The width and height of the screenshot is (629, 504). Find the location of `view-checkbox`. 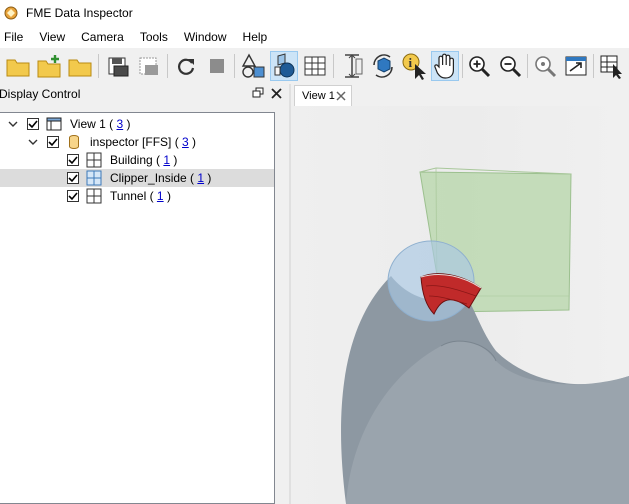

view-checkbox is located at coordinates (33, 124).